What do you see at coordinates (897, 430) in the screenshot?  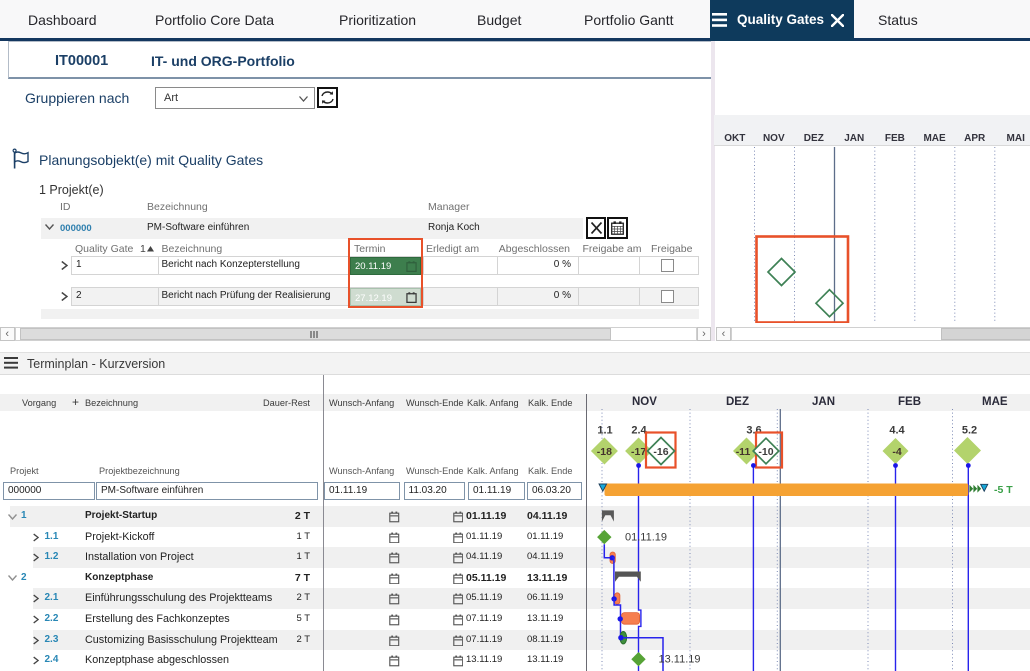 I see `svg-text: 4.4` at bounding box center [897, 430].